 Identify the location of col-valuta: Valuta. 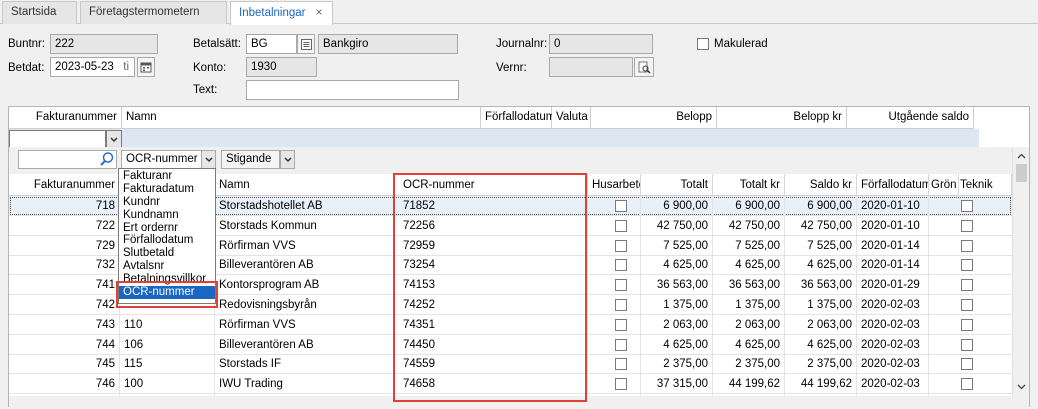
(571, 118).